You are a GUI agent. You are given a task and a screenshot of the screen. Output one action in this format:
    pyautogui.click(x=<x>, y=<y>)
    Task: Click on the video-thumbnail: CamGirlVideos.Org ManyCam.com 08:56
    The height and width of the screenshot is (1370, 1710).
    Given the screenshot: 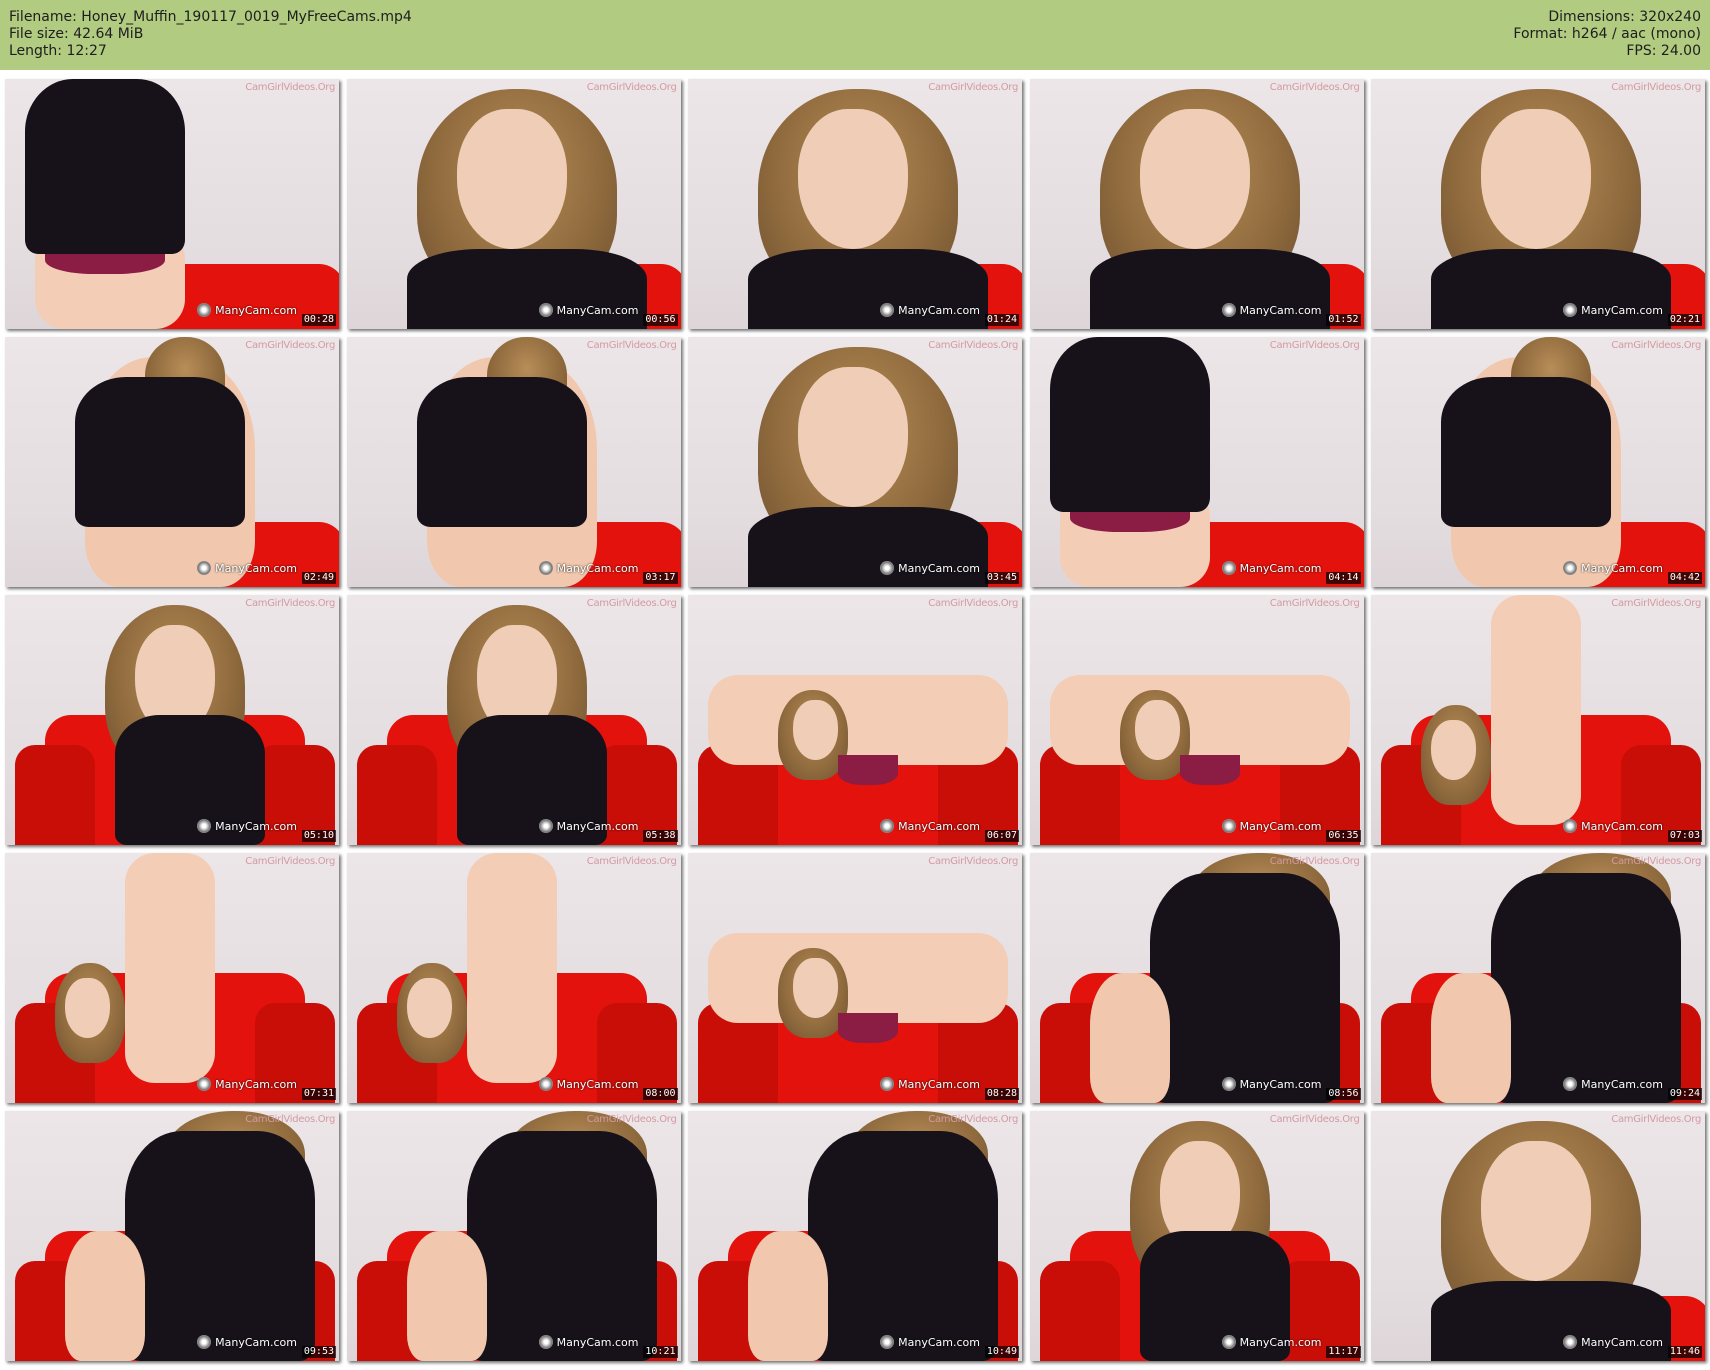 What is the action you would take?
    pyautogui.click(x=1196, y=978)
    